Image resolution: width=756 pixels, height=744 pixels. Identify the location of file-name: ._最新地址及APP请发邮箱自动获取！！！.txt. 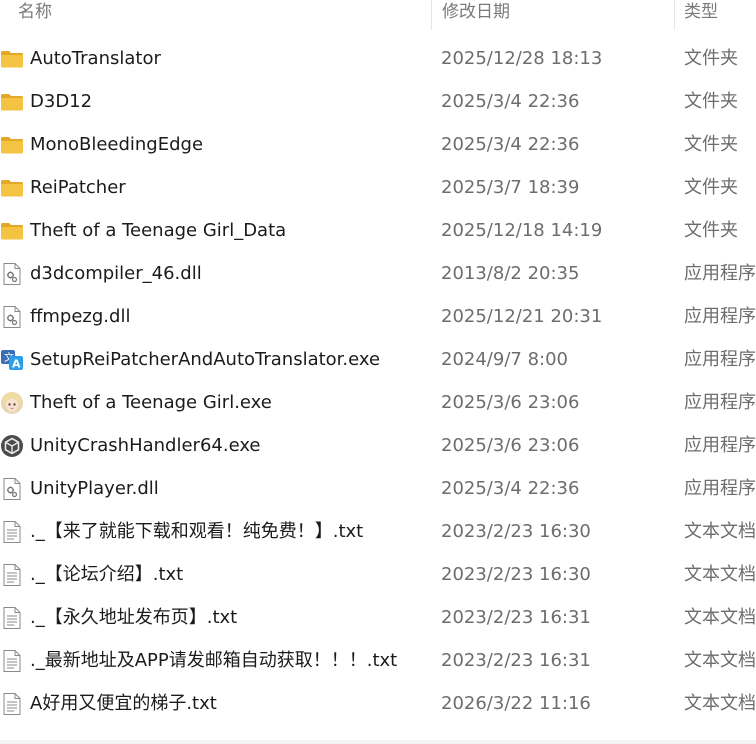
(214, 660).